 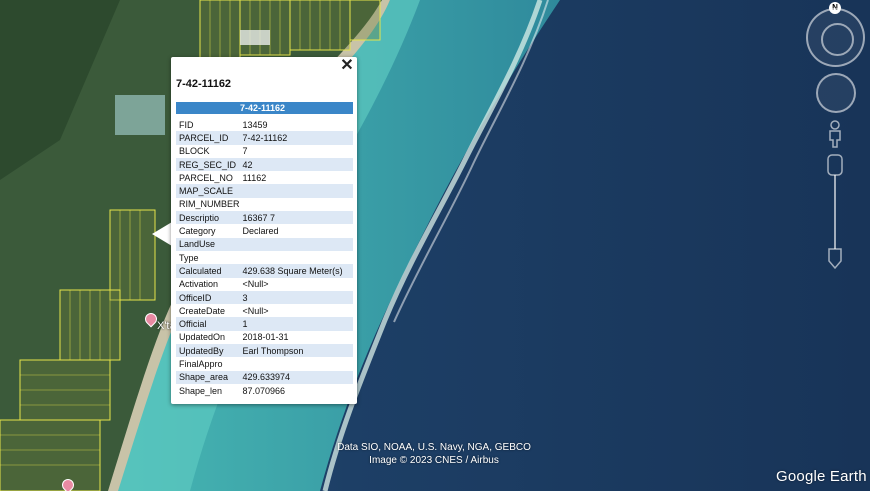 I want to click on attribute-key: REG_SEC_ID, so click(x=208, y=164).